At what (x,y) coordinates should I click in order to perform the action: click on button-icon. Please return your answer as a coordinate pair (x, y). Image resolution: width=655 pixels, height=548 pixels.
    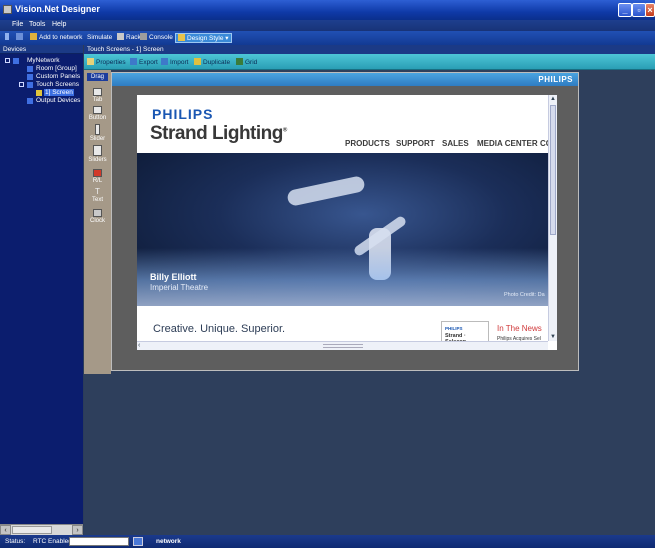
    Looking at the image, I should click on (97, 110).